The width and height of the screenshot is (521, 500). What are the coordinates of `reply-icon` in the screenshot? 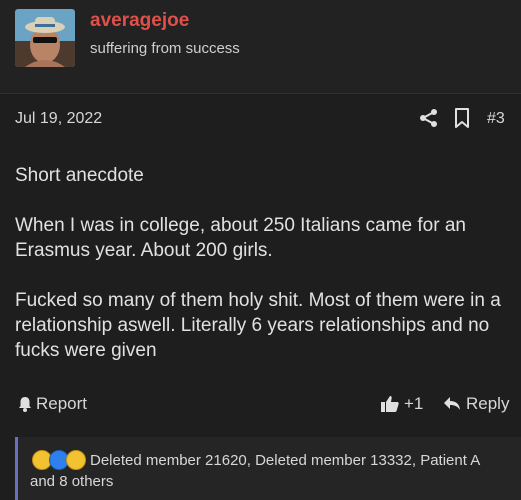 It's located at (452, 403).